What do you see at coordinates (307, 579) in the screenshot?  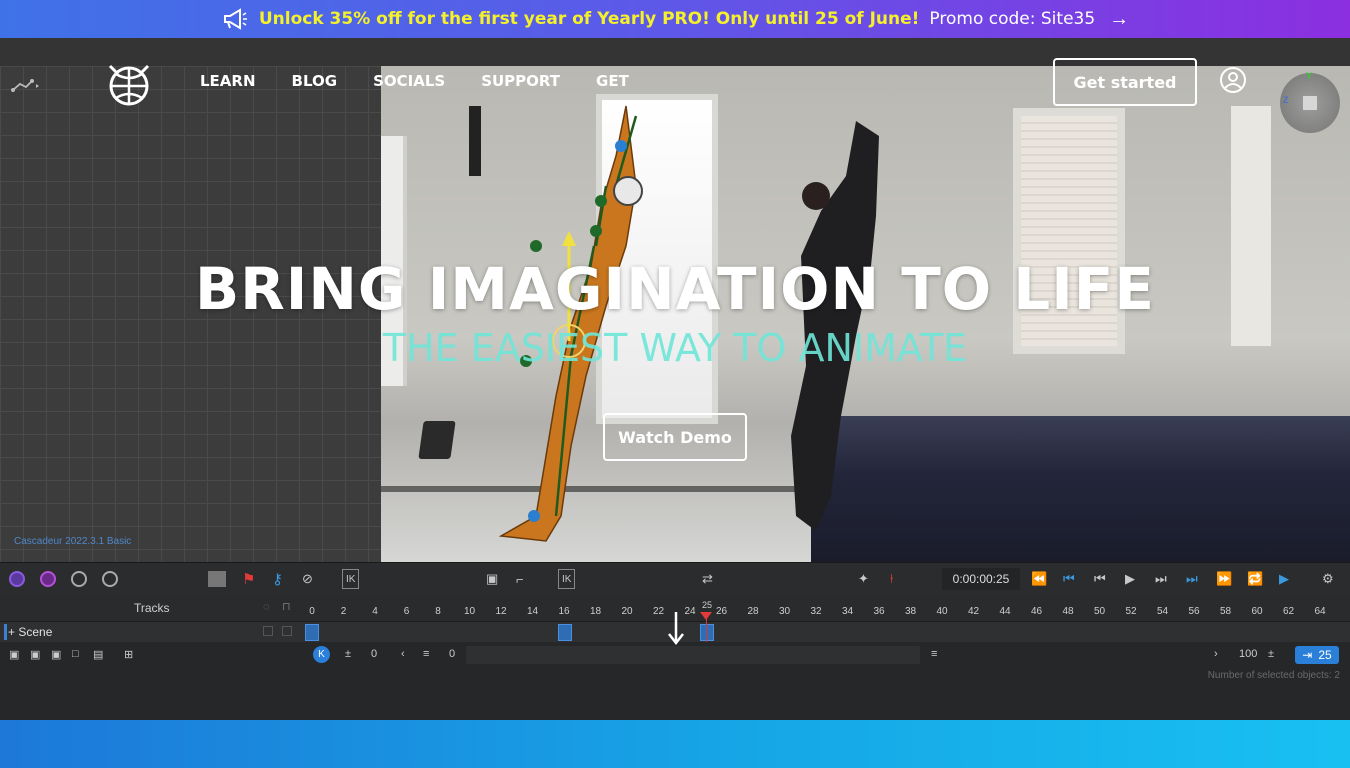 I see `disable-icon: ⊘` at bounding box center [307, 579].